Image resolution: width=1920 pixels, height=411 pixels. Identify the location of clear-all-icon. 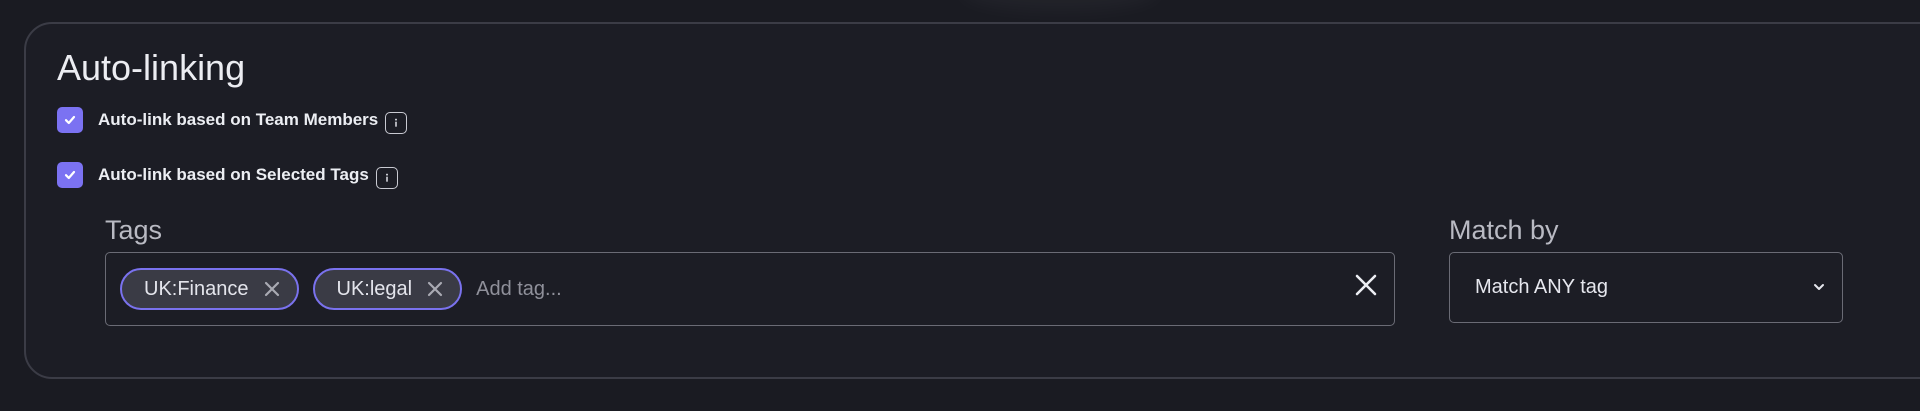
(1366, 285).